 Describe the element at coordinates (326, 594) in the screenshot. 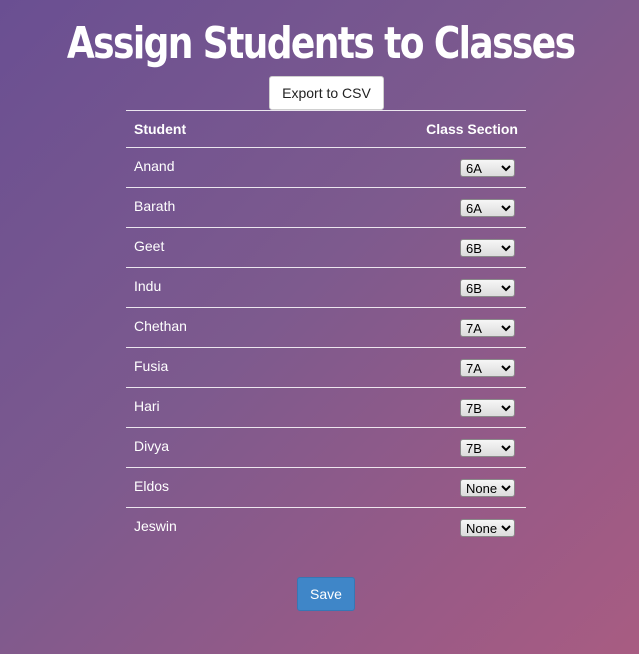

I see `save-button: Save` at that location.